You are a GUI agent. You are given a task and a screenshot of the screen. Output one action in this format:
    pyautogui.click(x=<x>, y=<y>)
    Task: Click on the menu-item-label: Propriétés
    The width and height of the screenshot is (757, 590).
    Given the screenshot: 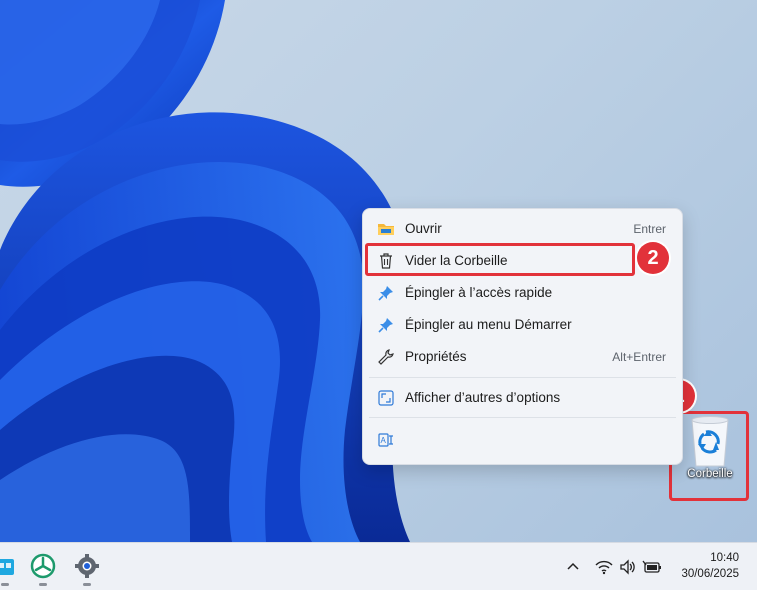 What is the action you would take?
    pyautogui.click(x=436, y=356)
    